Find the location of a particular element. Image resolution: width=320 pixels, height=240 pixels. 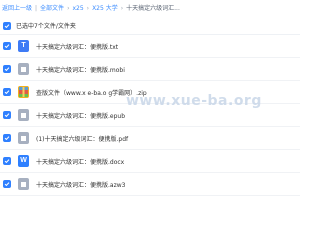

breadcrumb-item-x25-university: X25 大学 is located at coordinates (105, 8).